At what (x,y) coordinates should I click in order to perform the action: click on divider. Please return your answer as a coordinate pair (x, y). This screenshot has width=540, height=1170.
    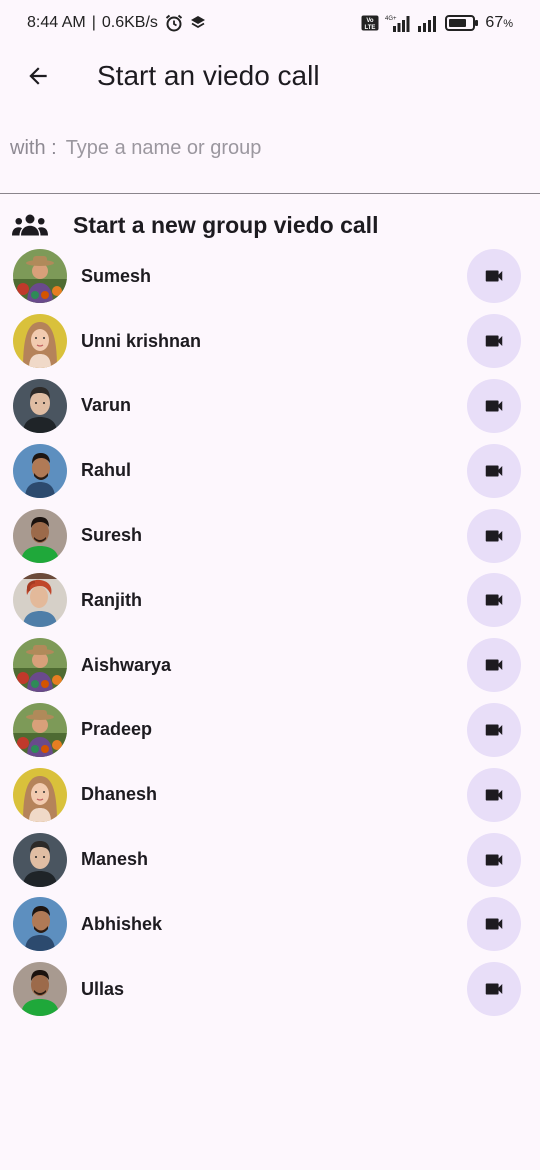
    Looking at the image, I should click on (270, 193).